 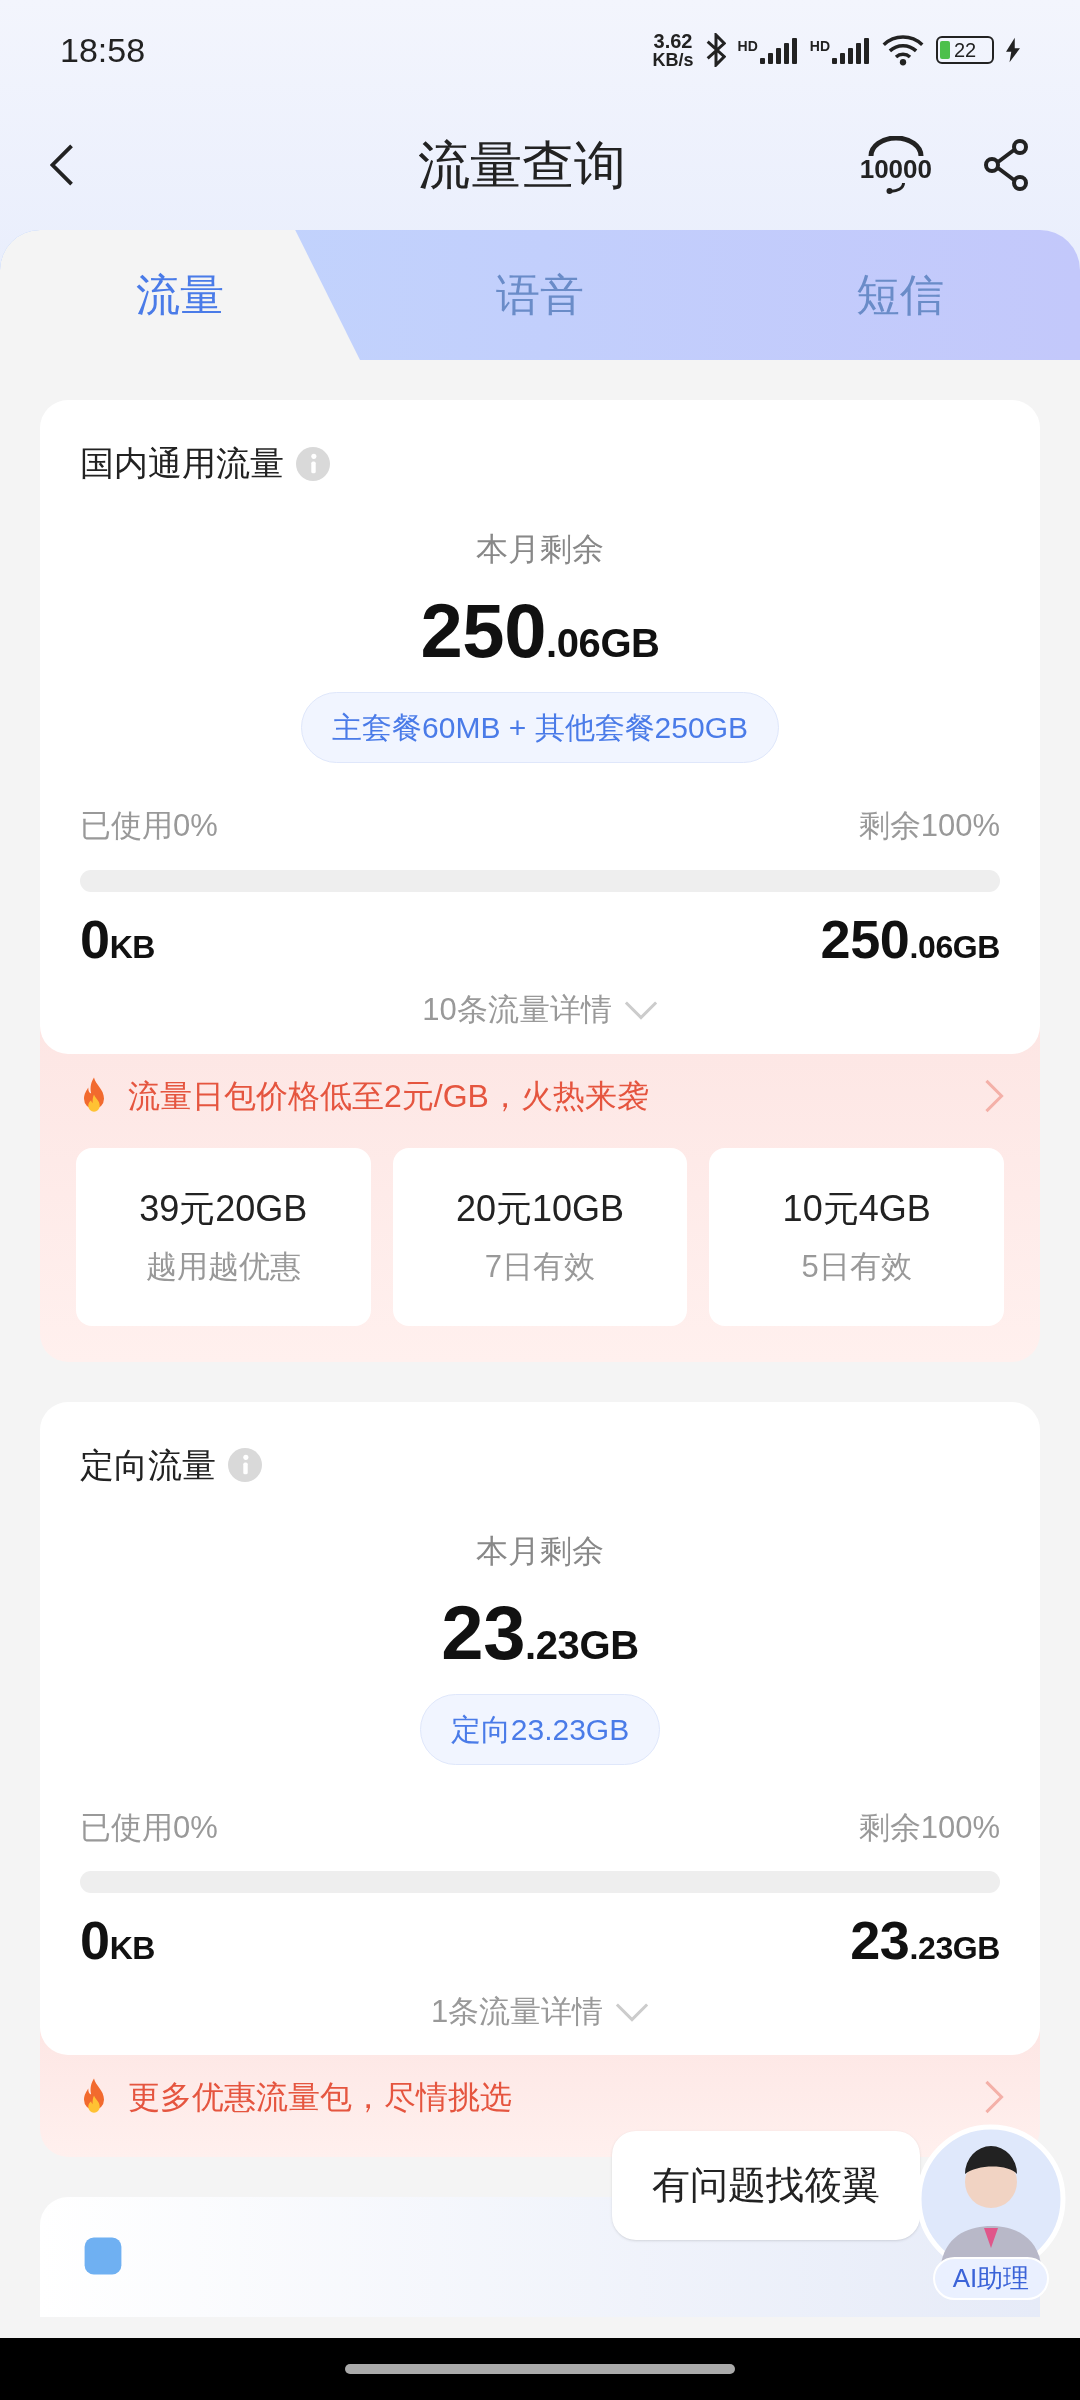 What do you see at coordinates (715, 50) in the screenshot?
I see `bluetooth-icon` at bounding box center [715, 50].